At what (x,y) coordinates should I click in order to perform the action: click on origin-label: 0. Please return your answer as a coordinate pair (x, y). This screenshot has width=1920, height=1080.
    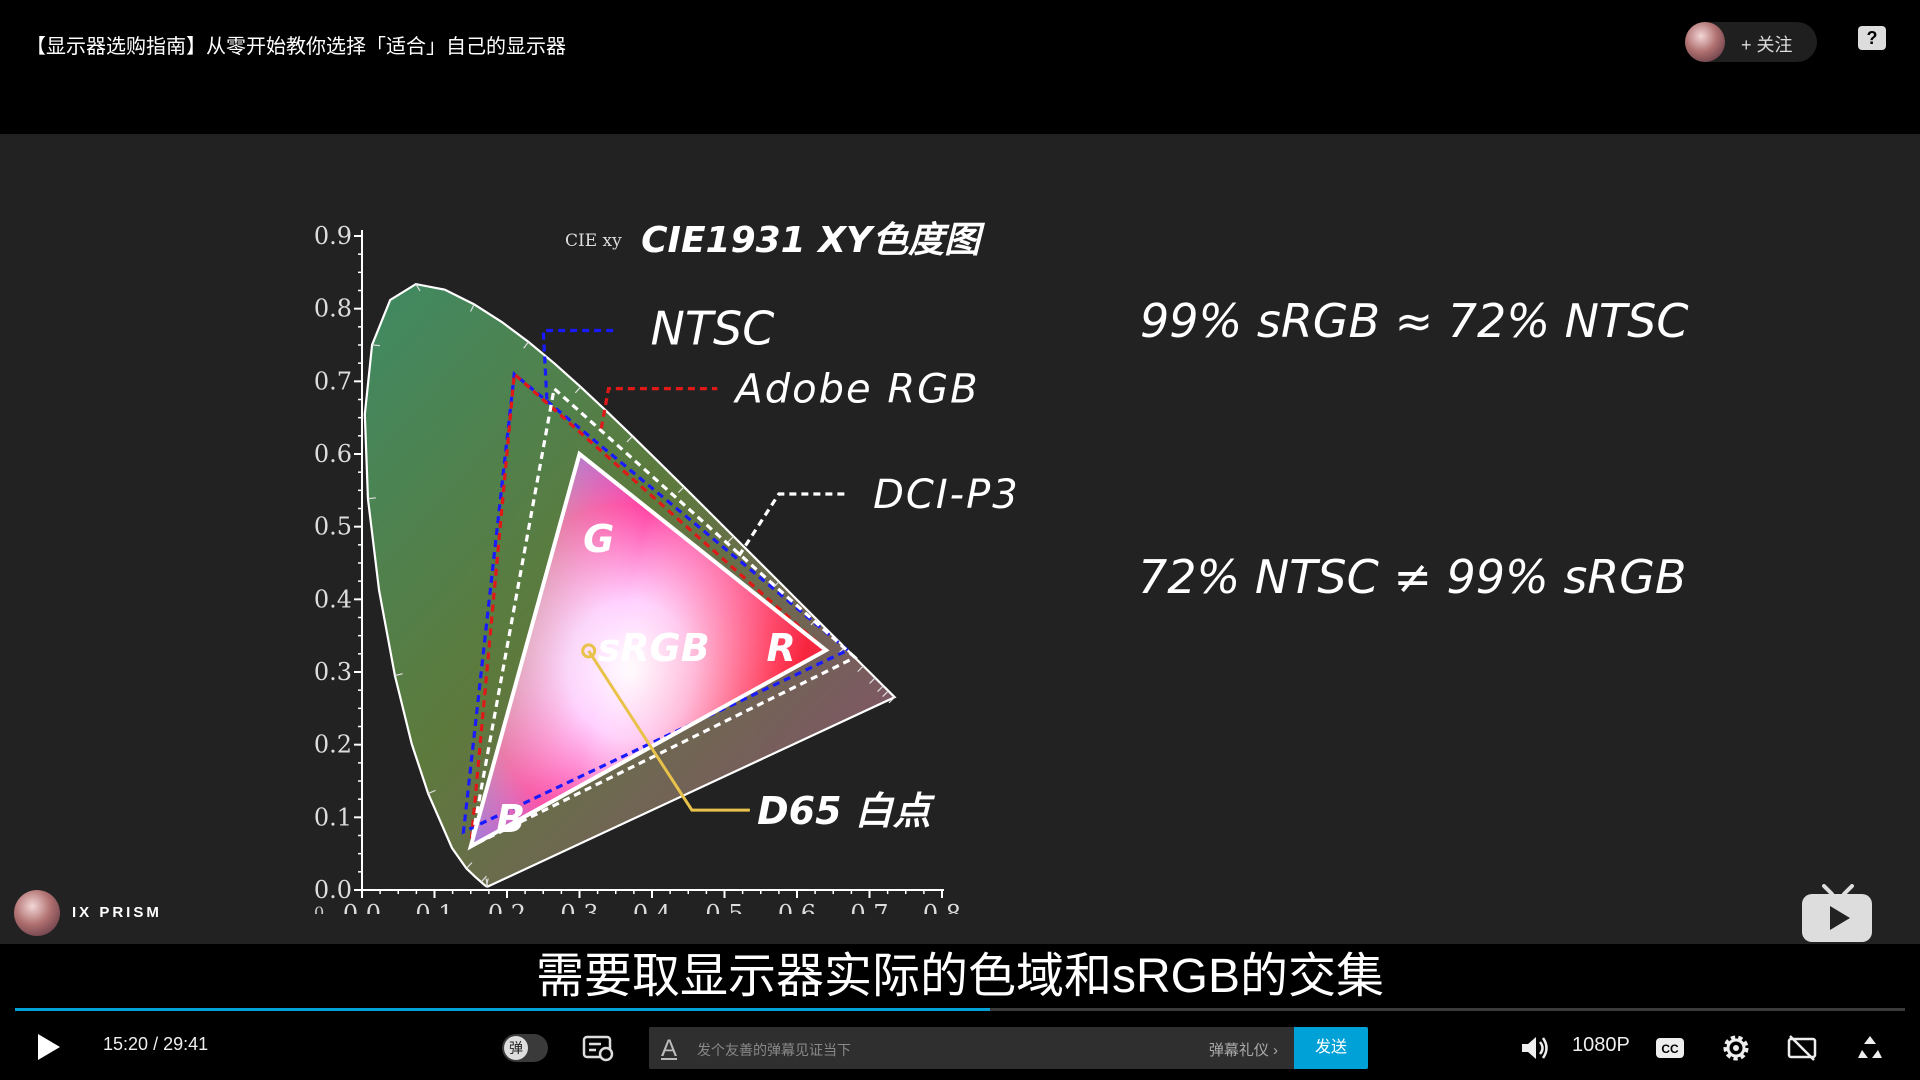
    Looking at the image, I should click on (319, 908).